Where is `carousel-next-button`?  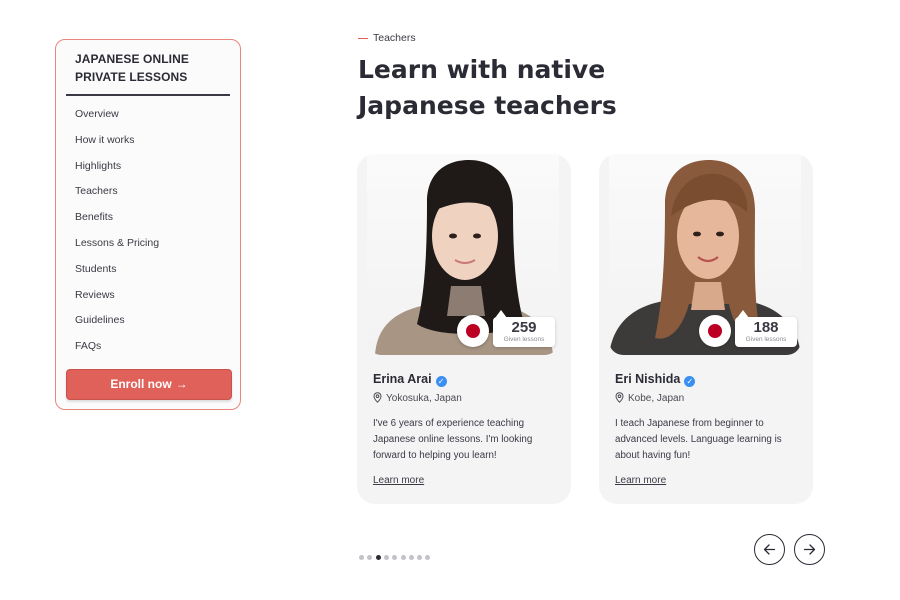
carousel-next-button is located at coordinates (809, 549).